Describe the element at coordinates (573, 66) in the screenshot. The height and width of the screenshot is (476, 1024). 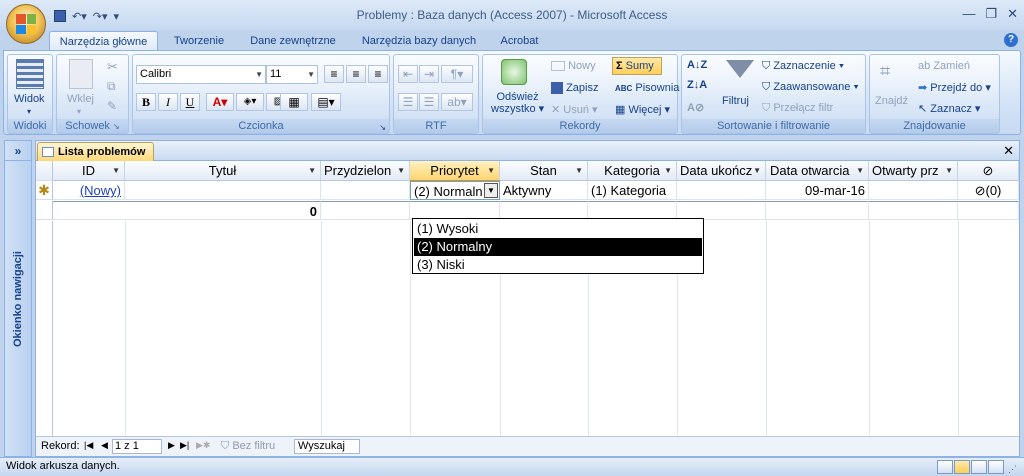
I see `new-record-button: Nowy` at that location.